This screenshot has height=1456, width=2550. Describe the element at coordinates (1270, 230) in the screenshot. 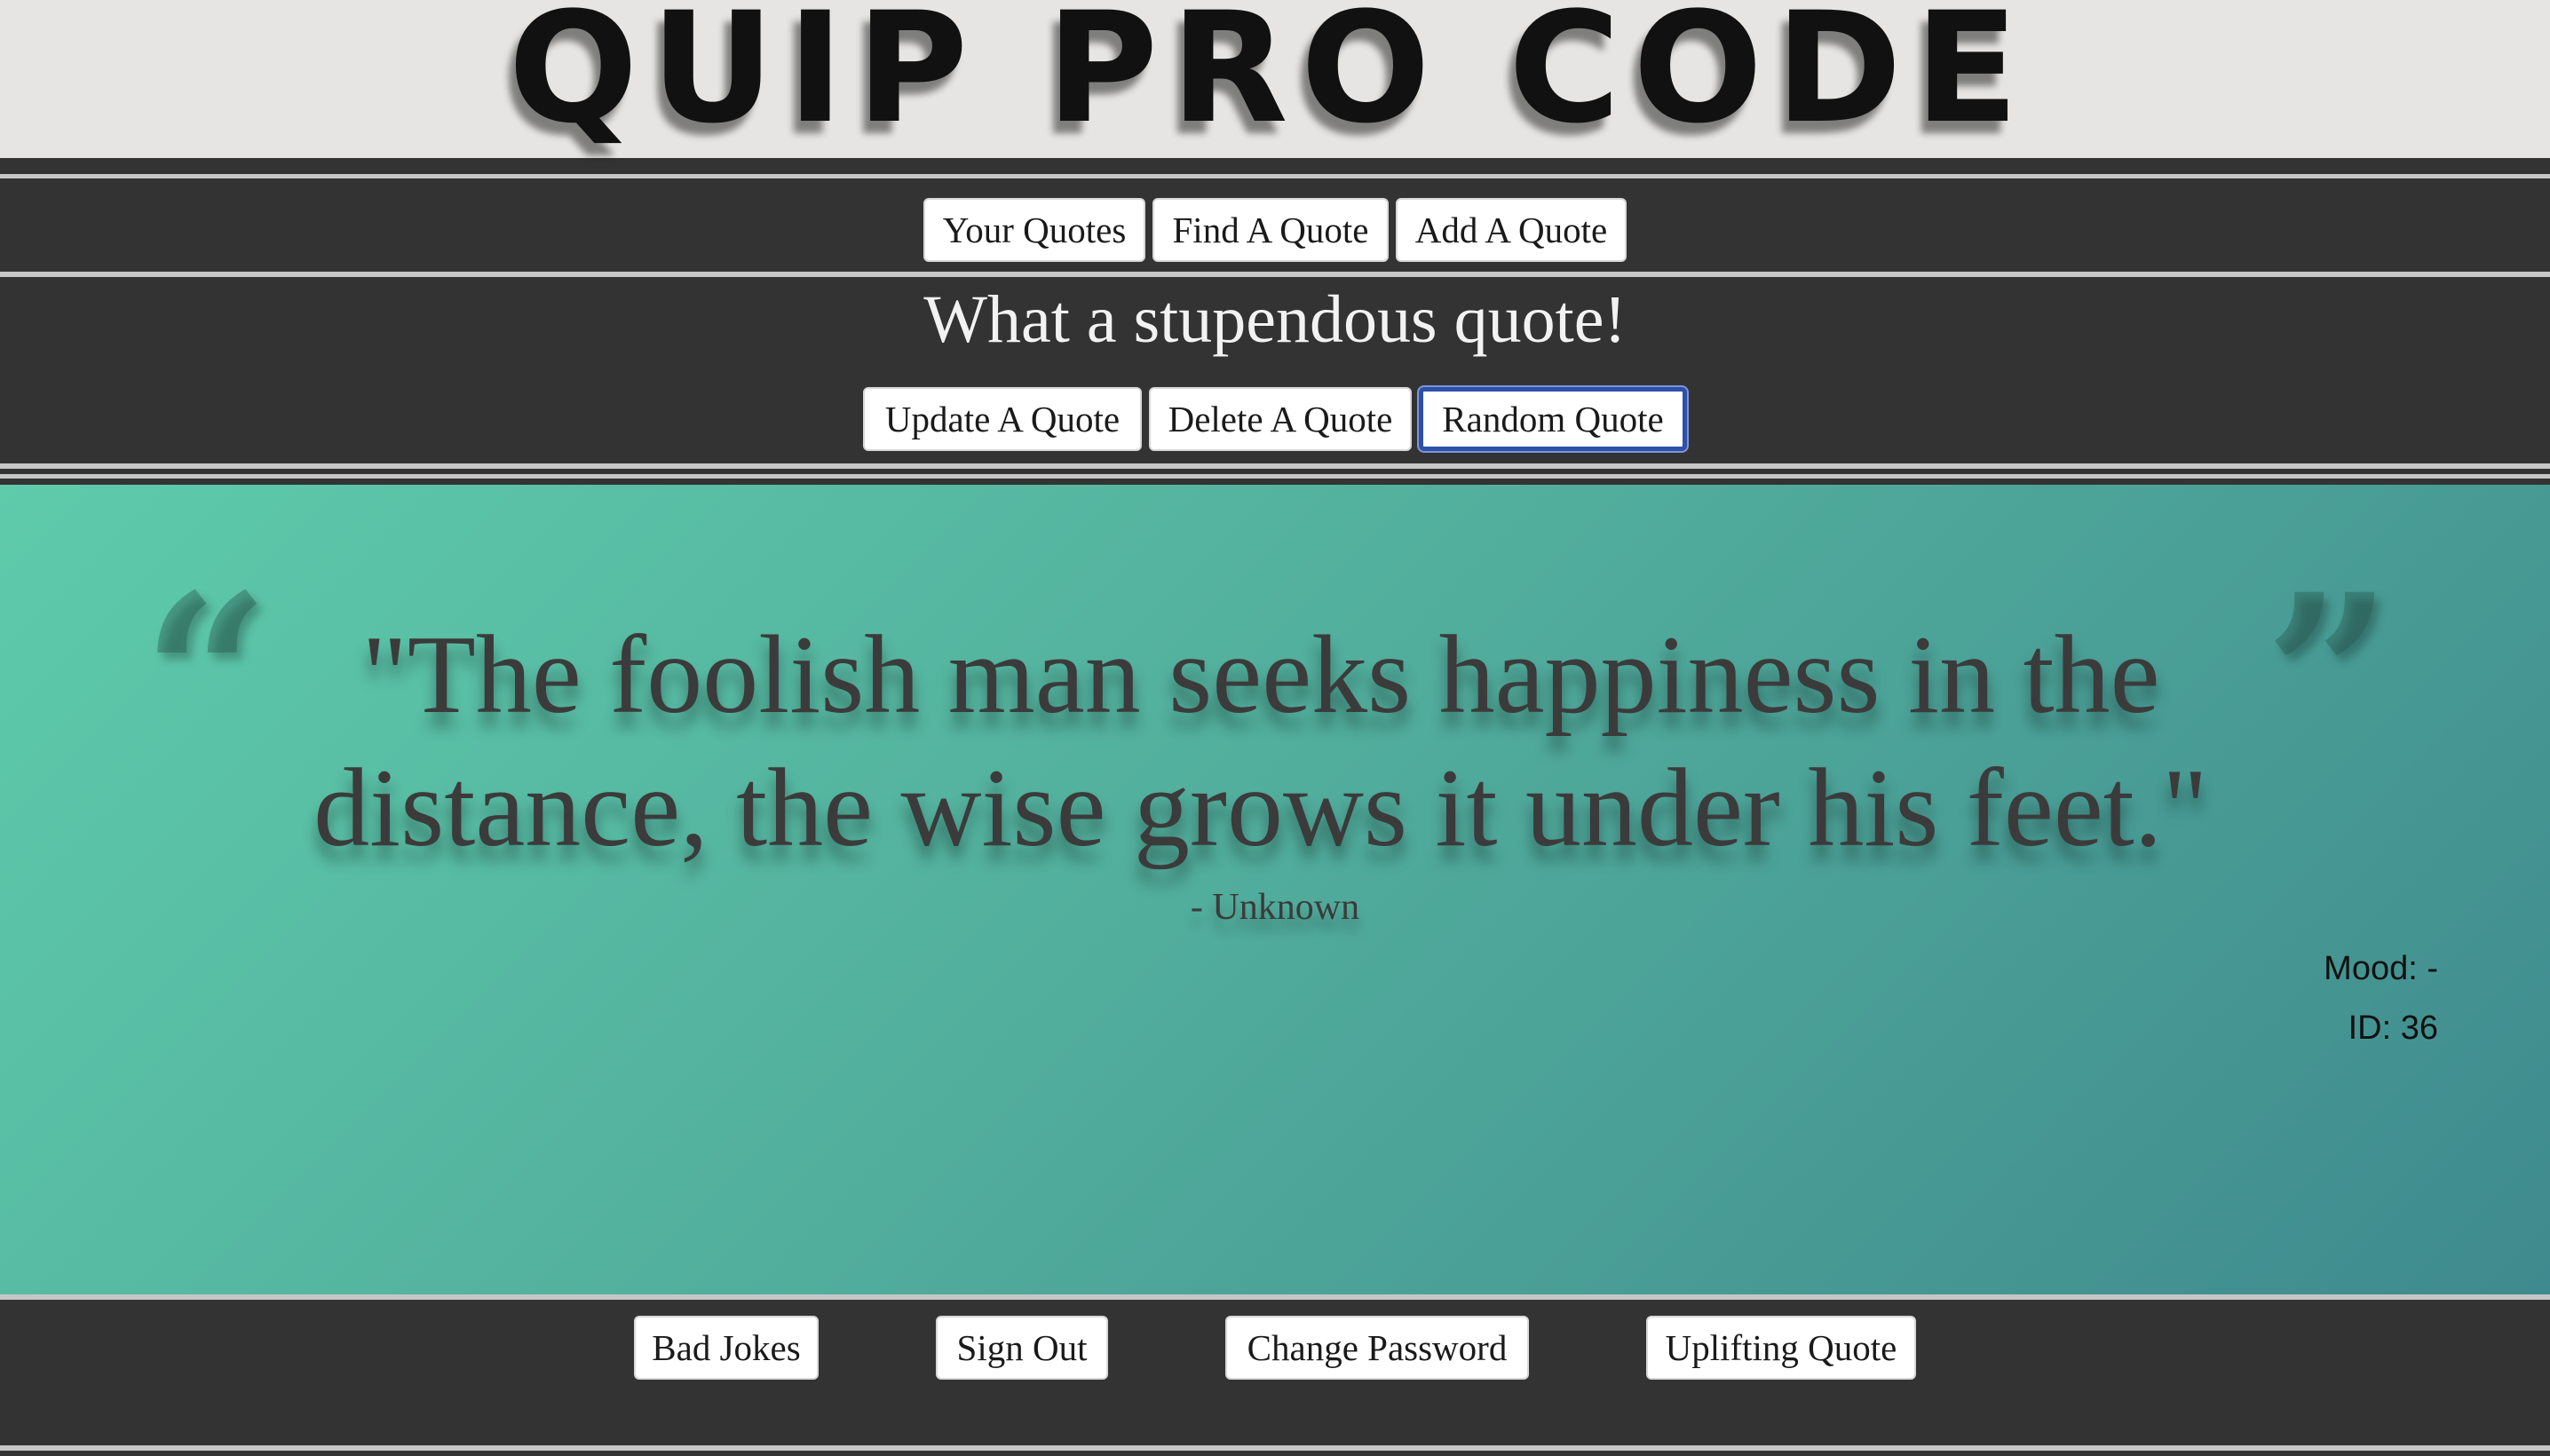

I see `find-quote-button: Find A Quote` at that location.